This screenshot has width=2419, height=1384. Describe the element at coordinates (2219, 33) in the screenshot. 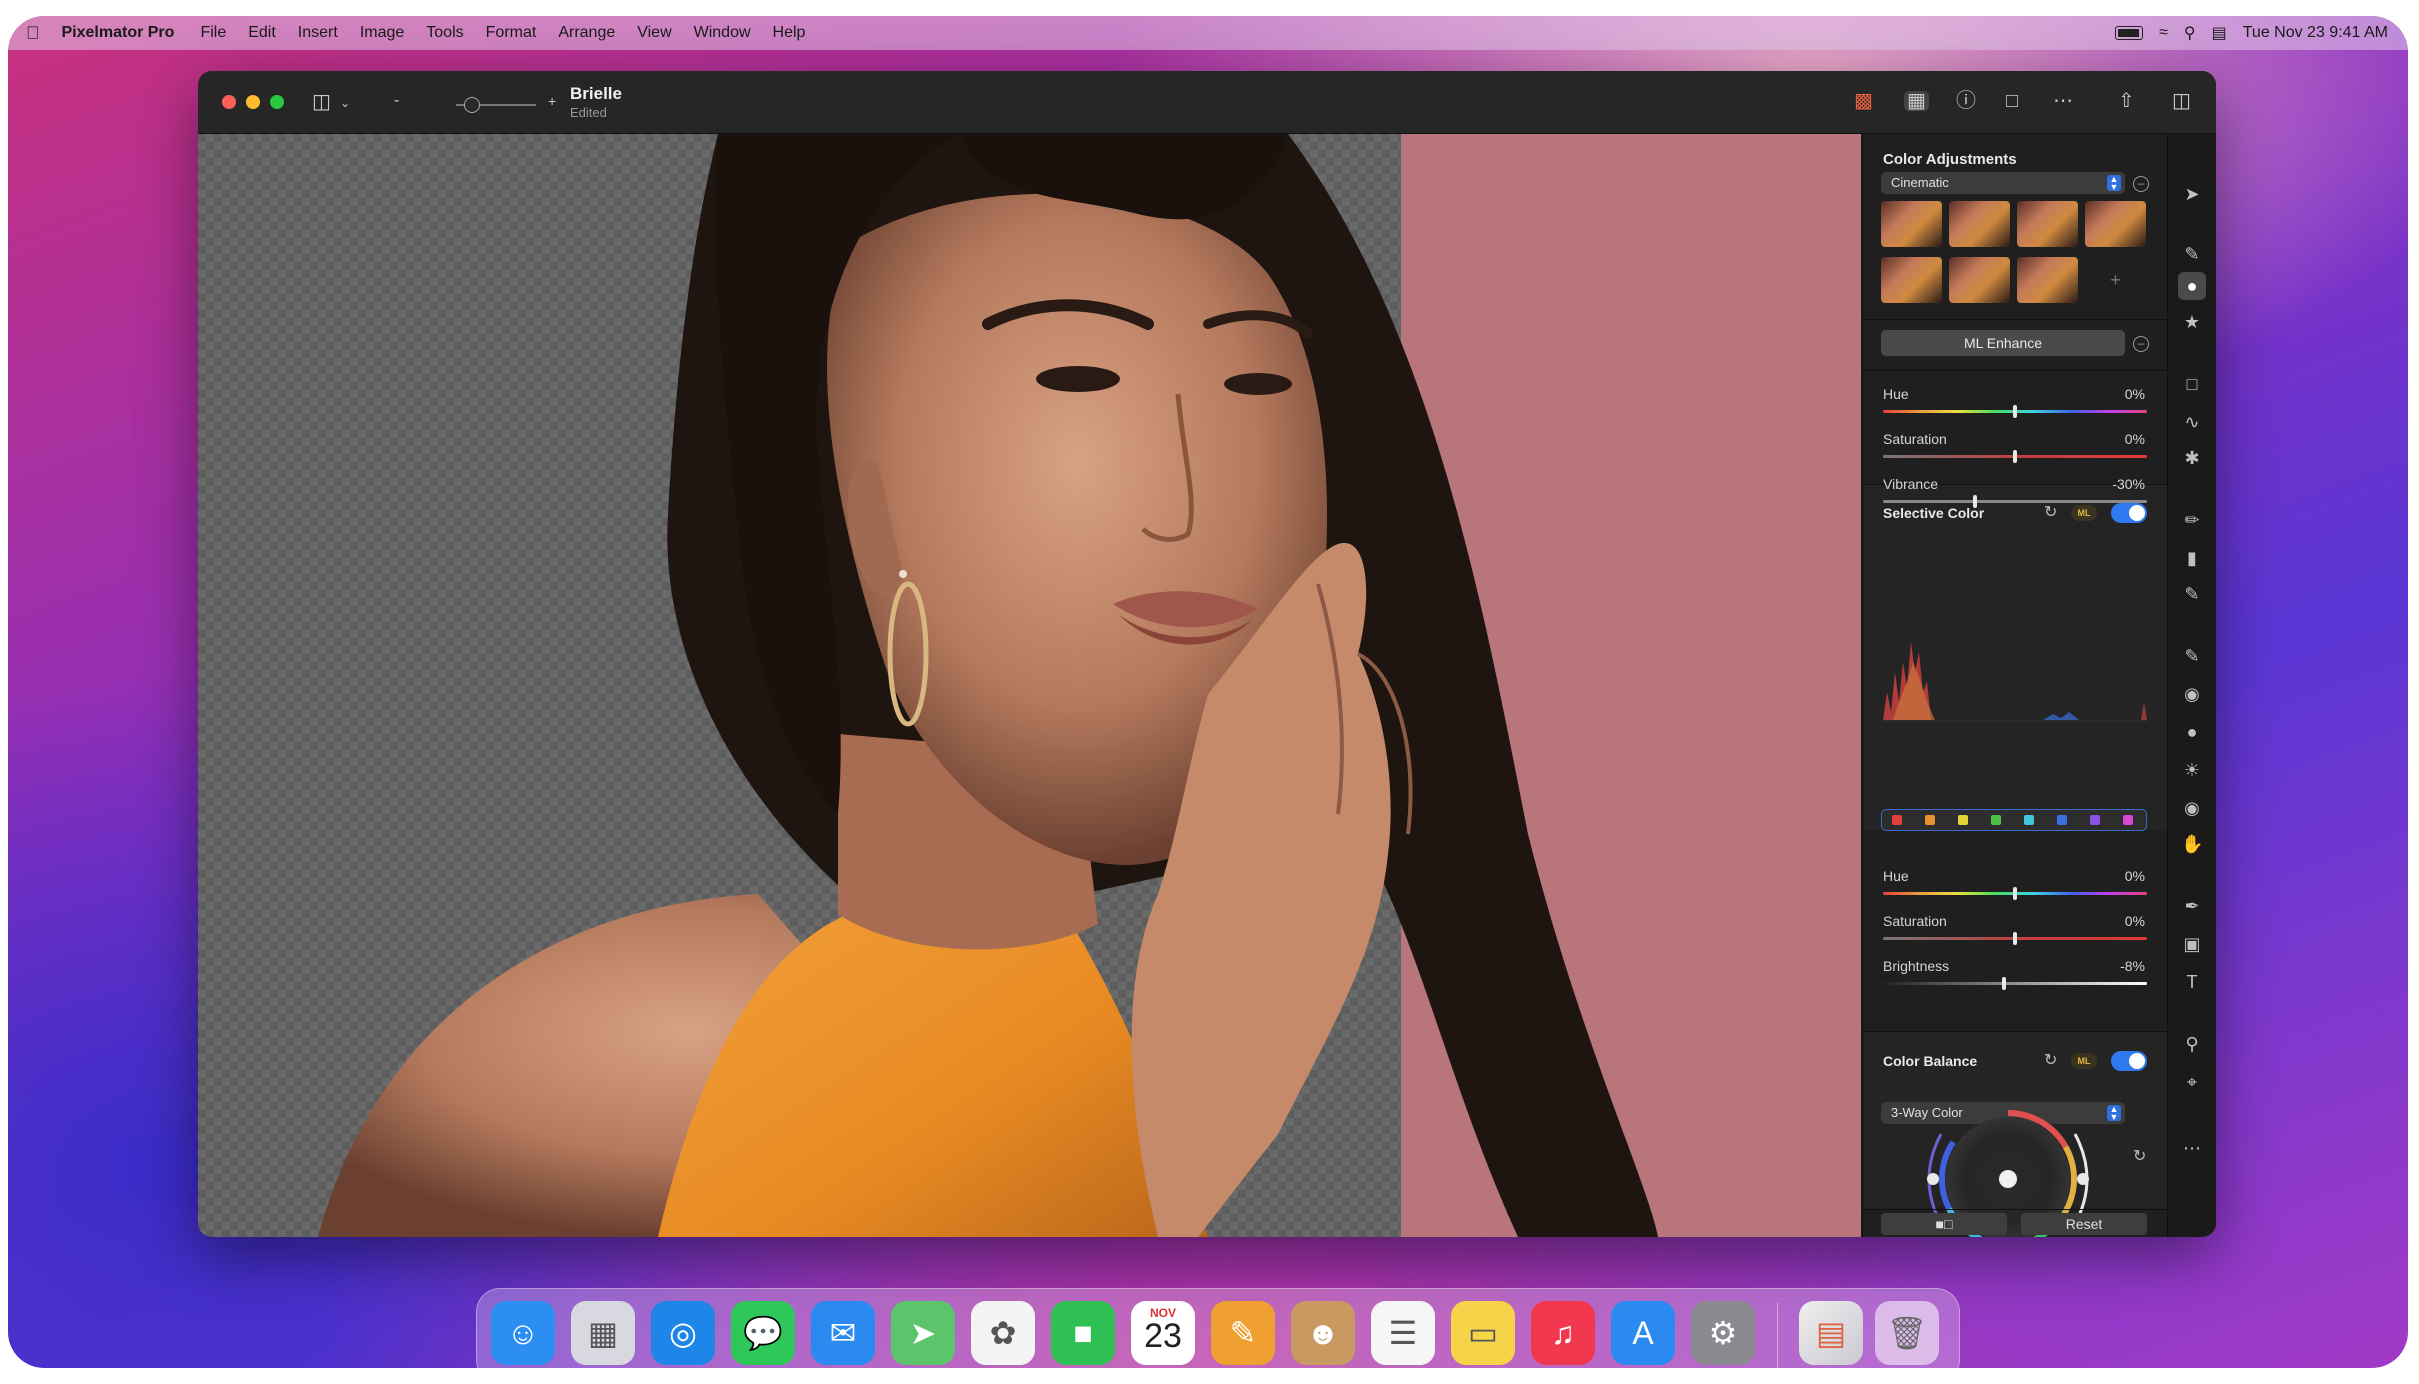

I see `control-center-icon: ▤` at that location.